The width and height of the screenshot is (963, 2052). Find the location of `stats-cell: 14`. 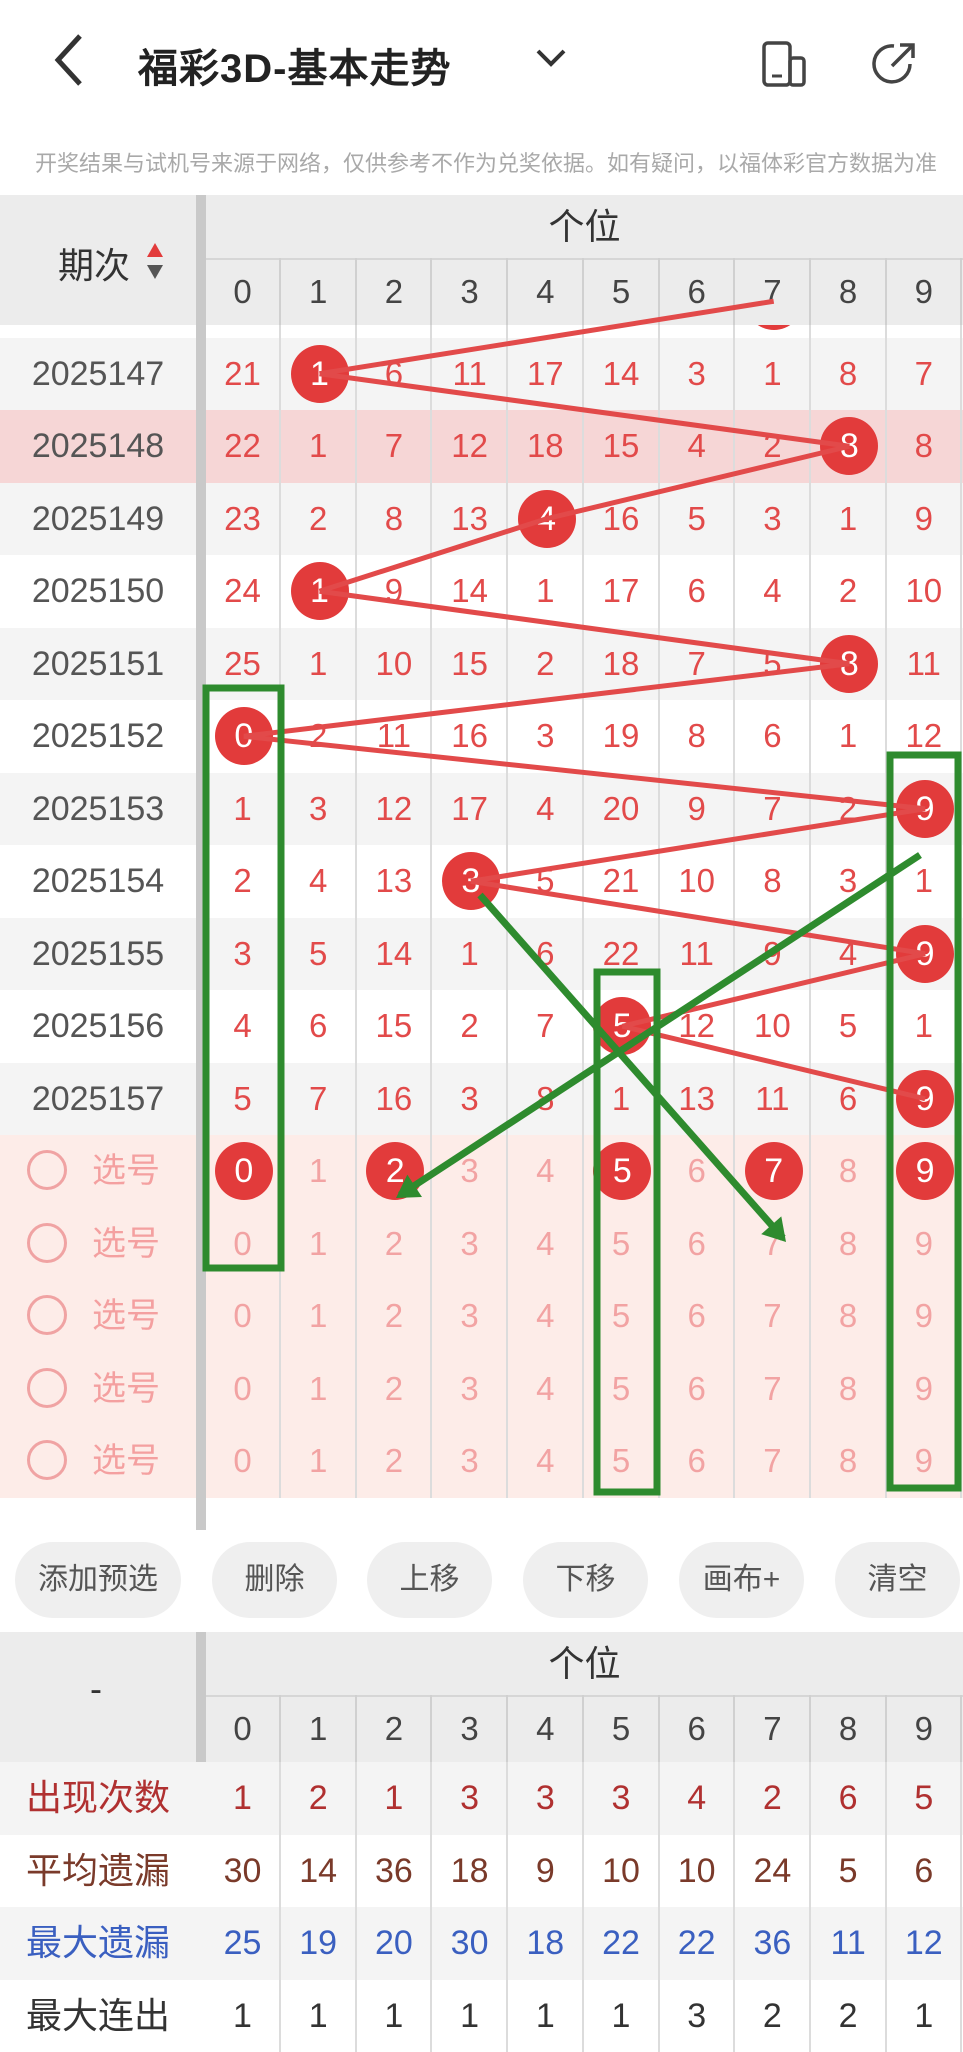

stats-cell: 14 is located at coordinates (319, 1871).